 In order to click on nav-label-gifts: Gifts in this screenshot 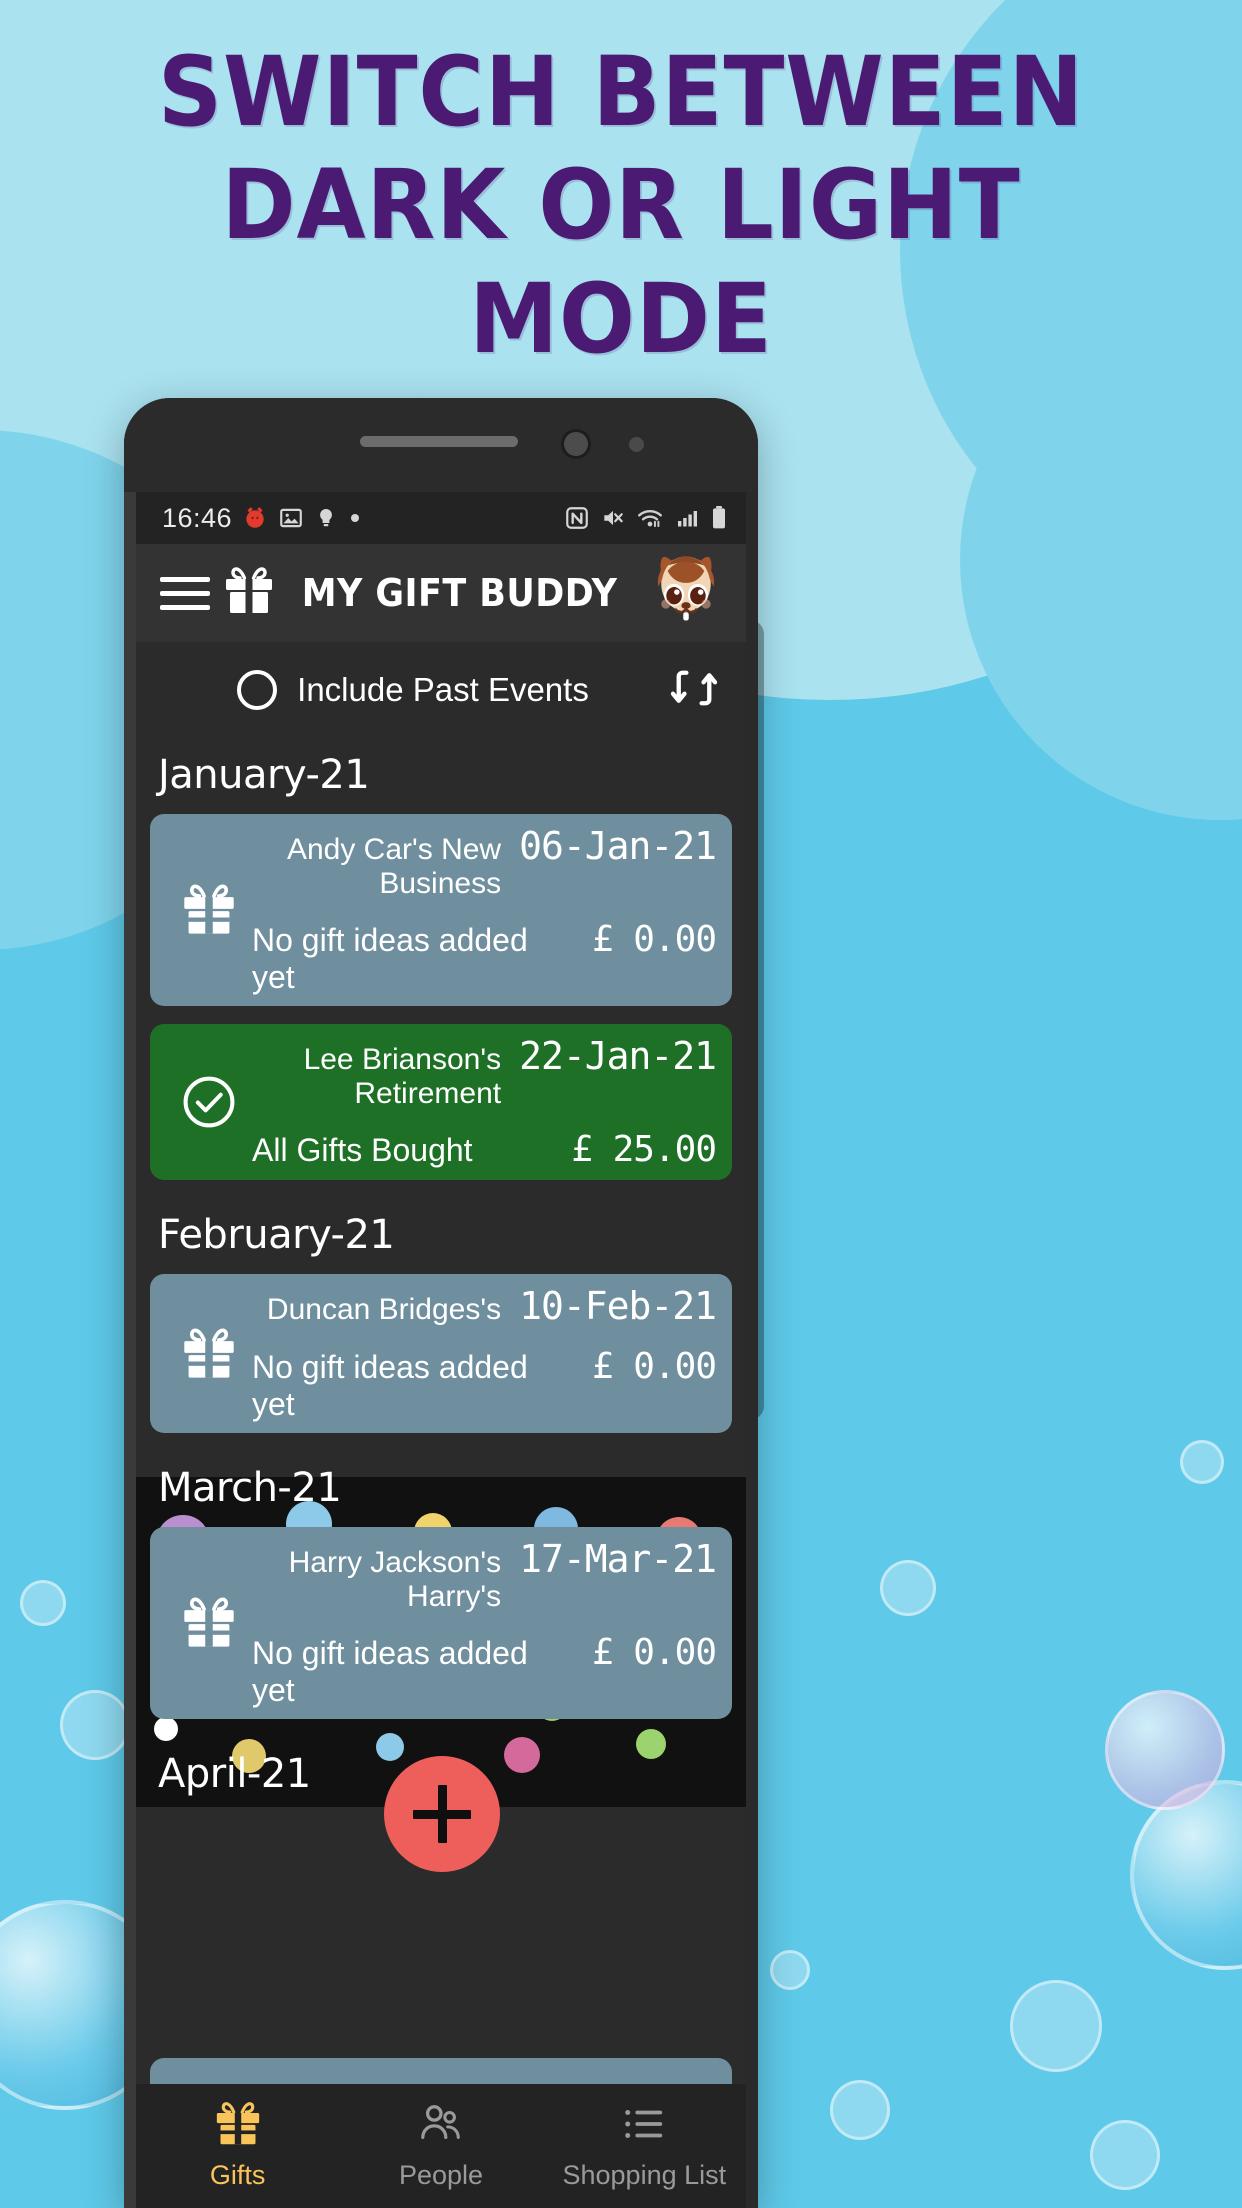, I will do `click(237, 2175)`.